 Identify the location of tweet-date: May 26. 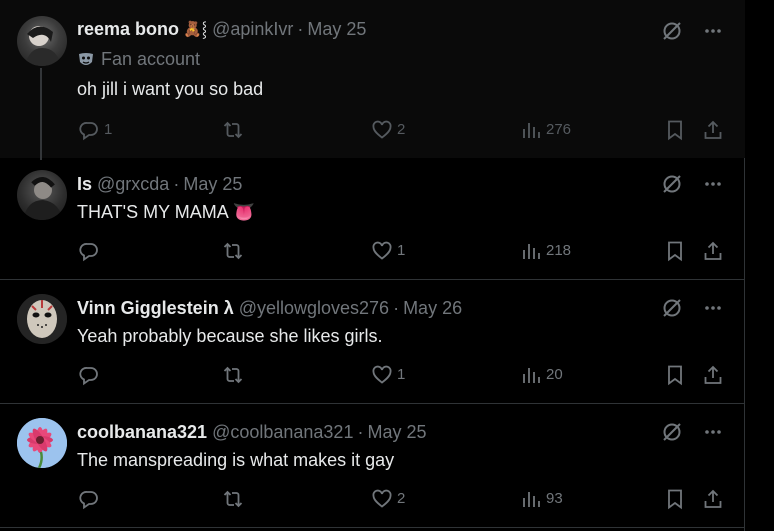
(432, 308).